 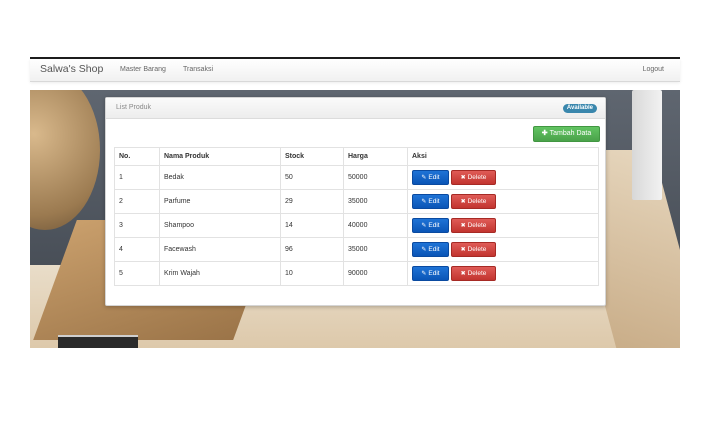 I want to click on cell-stock: 50, so click(x=312, y=177).